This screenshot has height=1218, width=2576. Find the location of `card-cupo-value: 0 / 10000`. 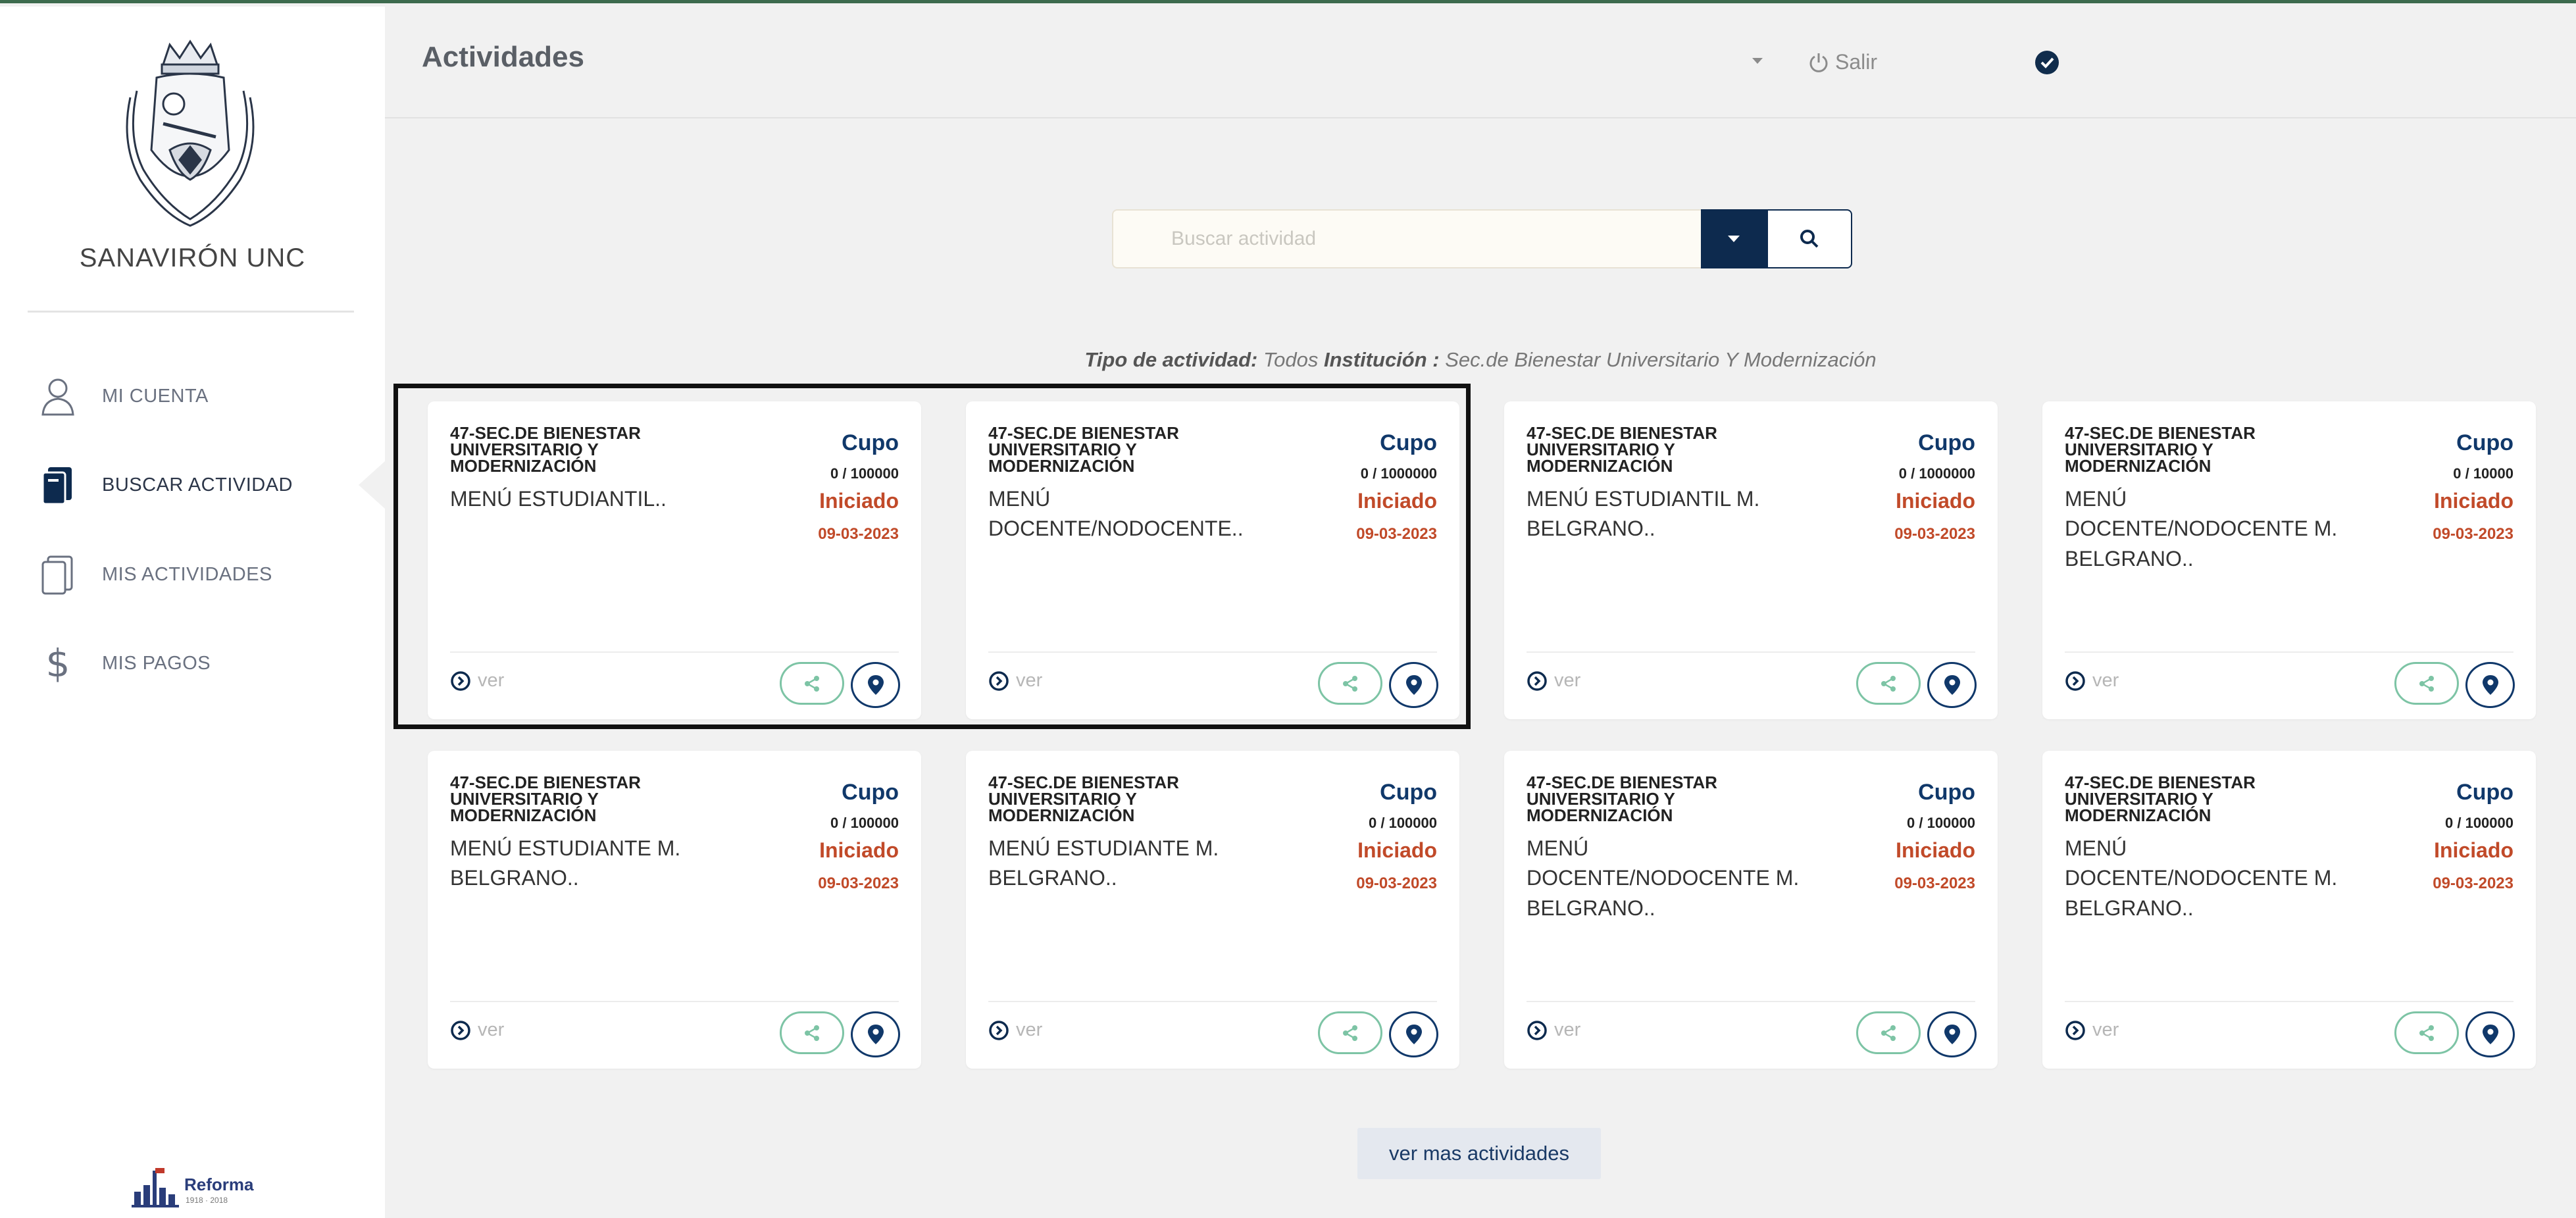

card-cupo-value: 0 / 10000 is located at coordinates (2483, 474).